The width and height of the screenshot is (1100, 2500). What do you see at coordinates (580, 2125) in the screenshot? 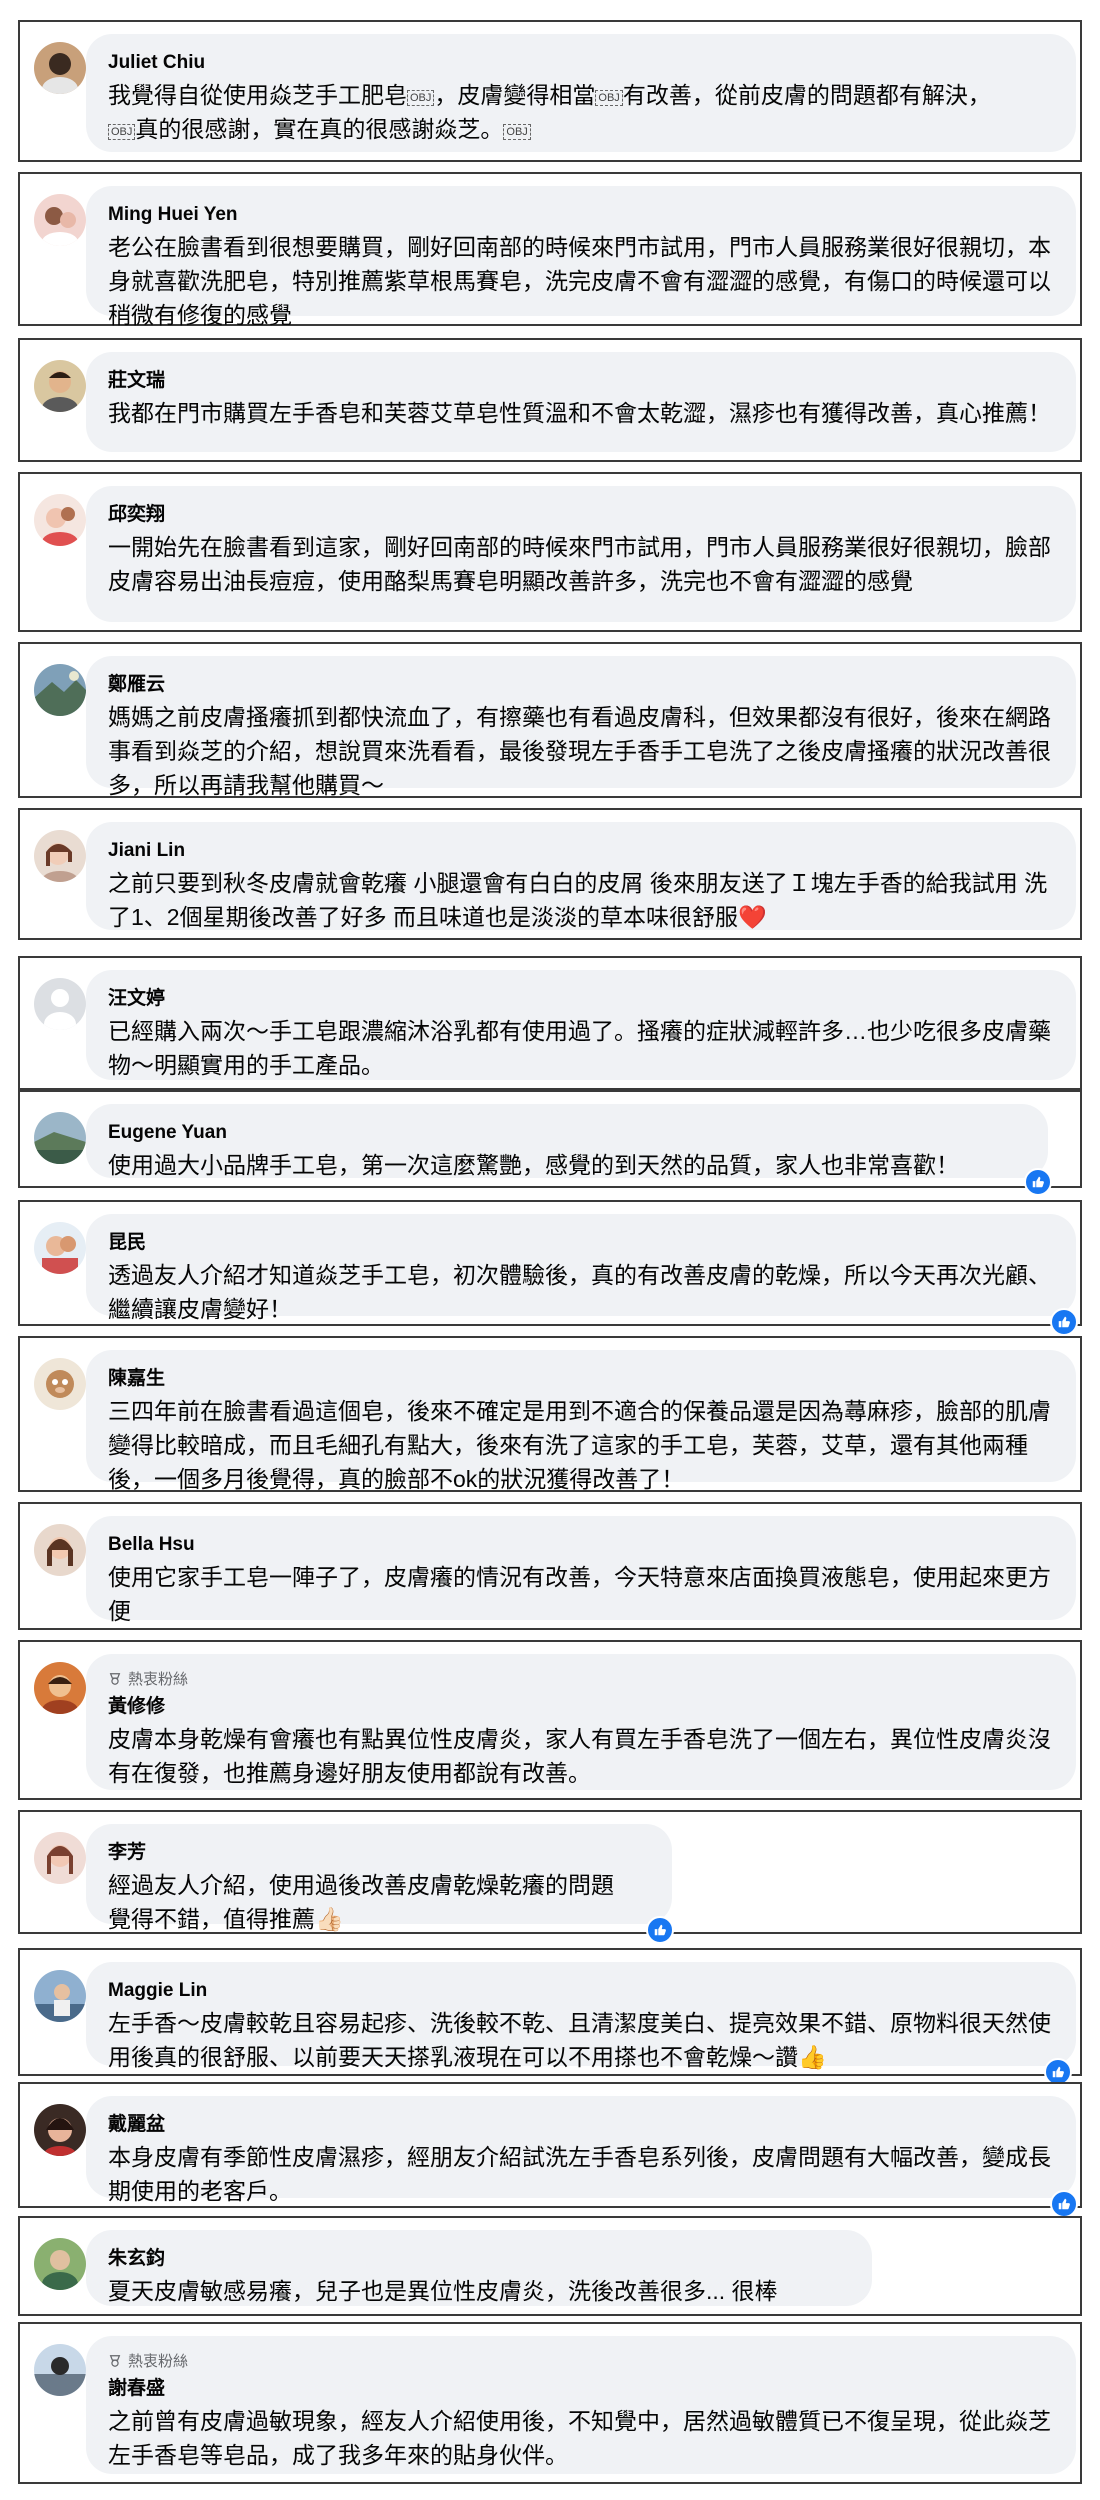
I see `commenter-name: 戴麗盆` at bounding box center [580, 2125].